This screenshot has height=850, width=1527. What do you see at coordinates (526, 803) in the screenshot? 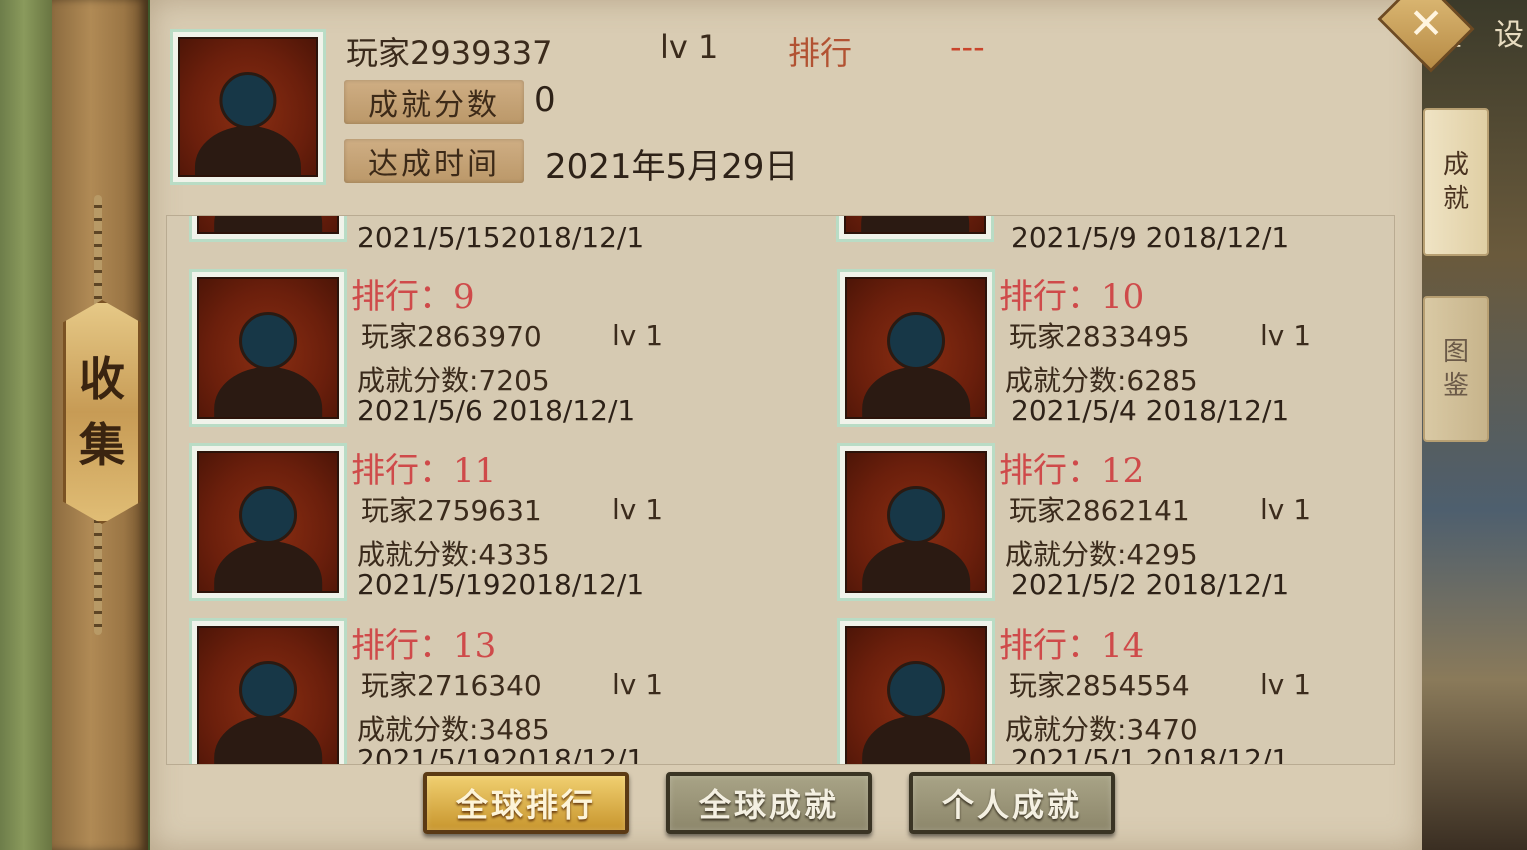
I see `global-ranking-button: 全球排行` at bounding box center [526, 803].